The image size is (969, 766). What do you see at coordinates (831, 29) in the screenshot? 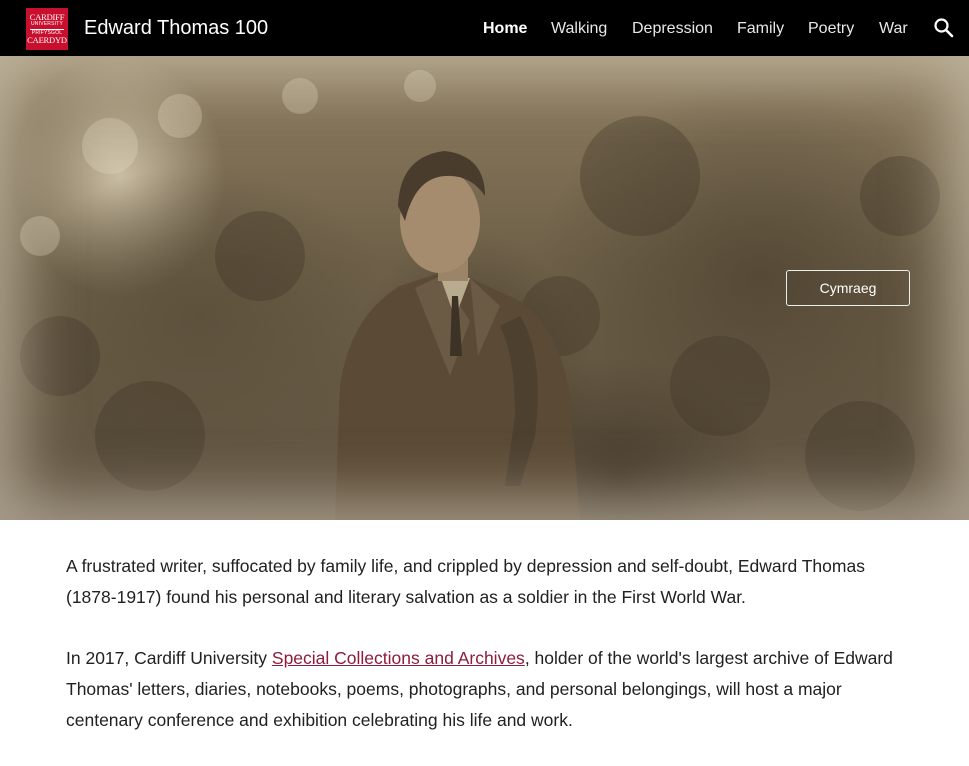
I see `nav-item-poetry: Poetry` at bounding box center [831, 29].